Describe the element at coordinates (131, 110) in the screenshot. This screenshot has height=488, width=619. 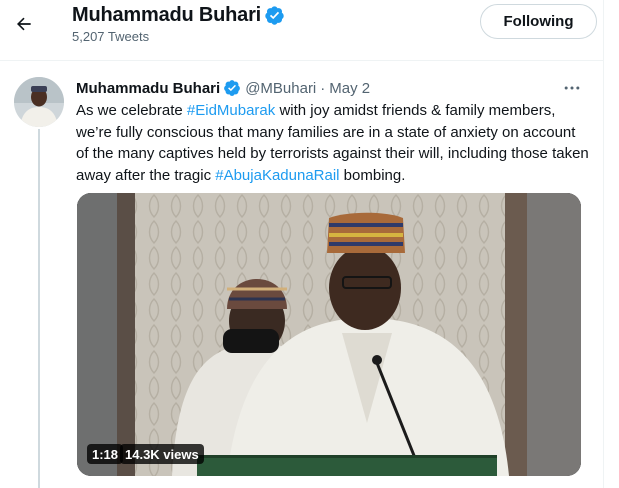
I see `tweet-text-part: As we celebrate` at that location.